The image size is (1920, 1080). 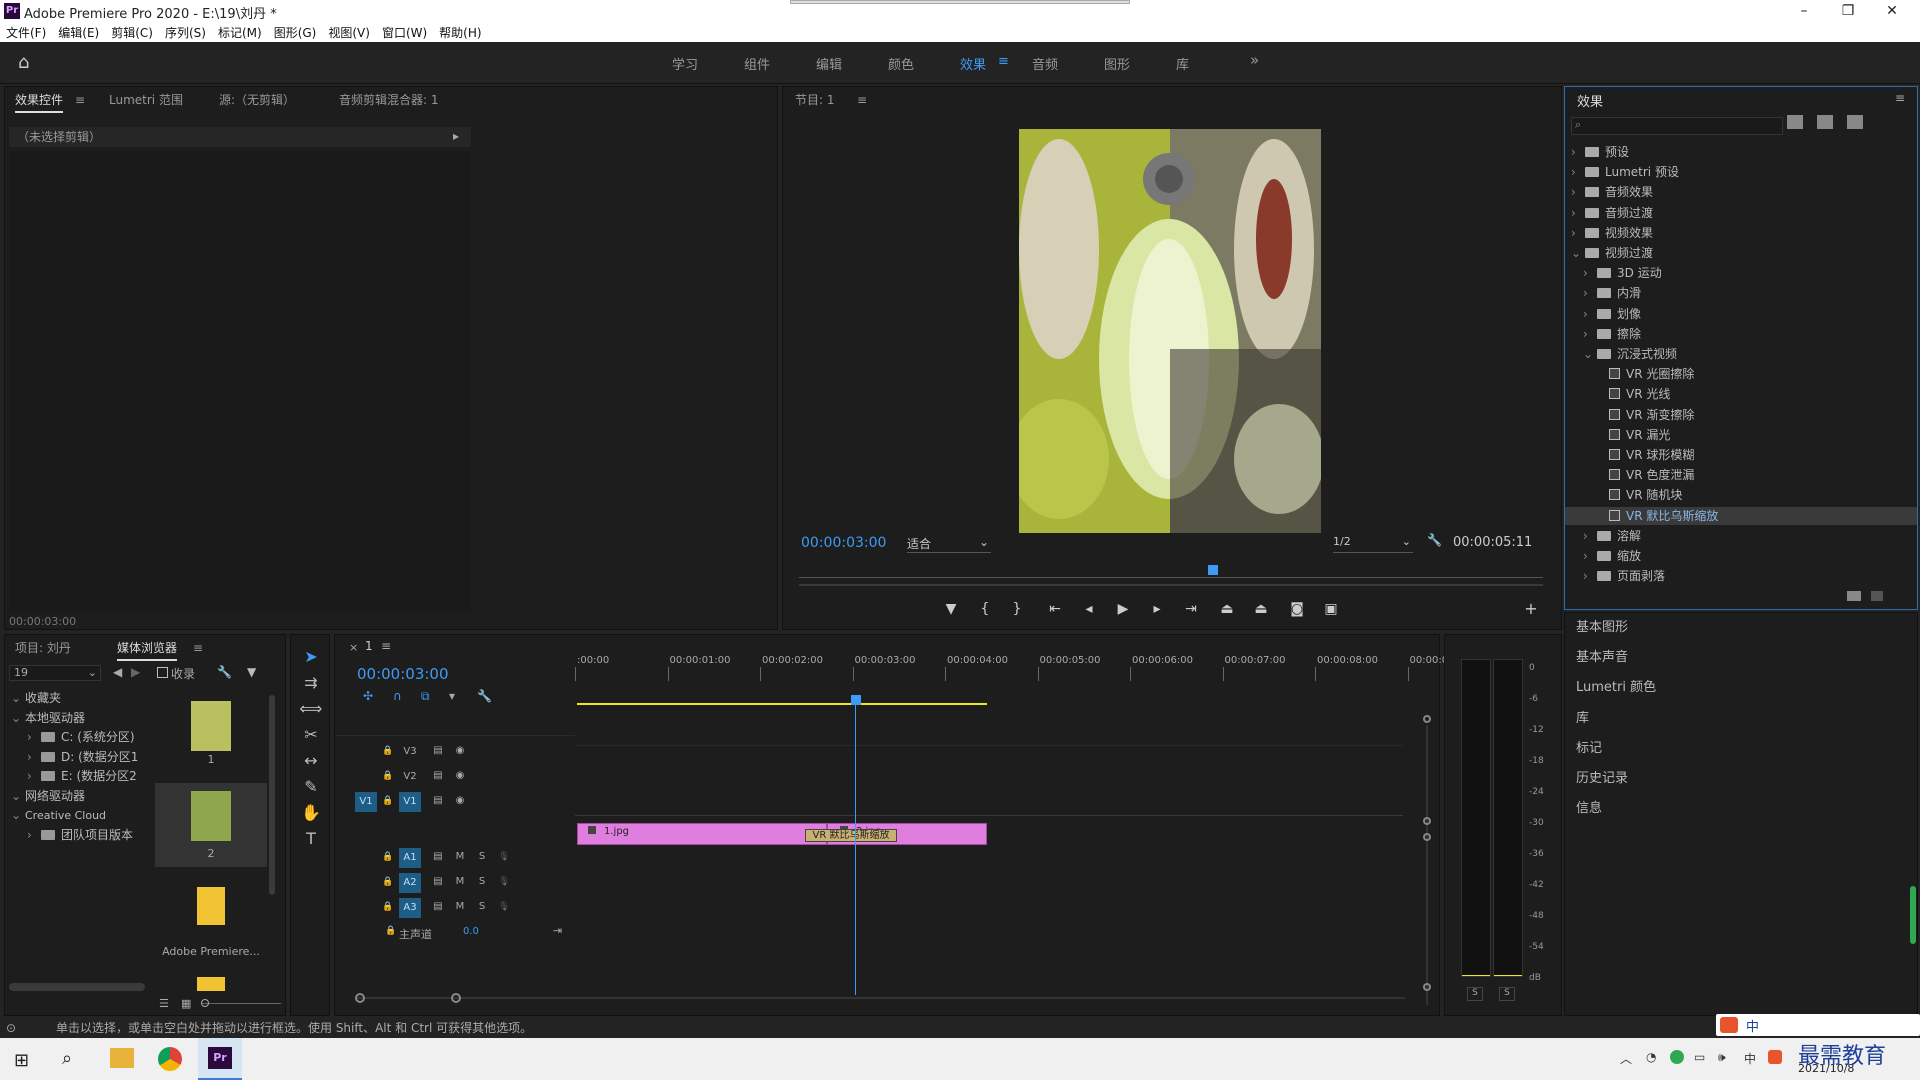 I want to click on thumbnail-4-partial, so click(x=211, y=984).